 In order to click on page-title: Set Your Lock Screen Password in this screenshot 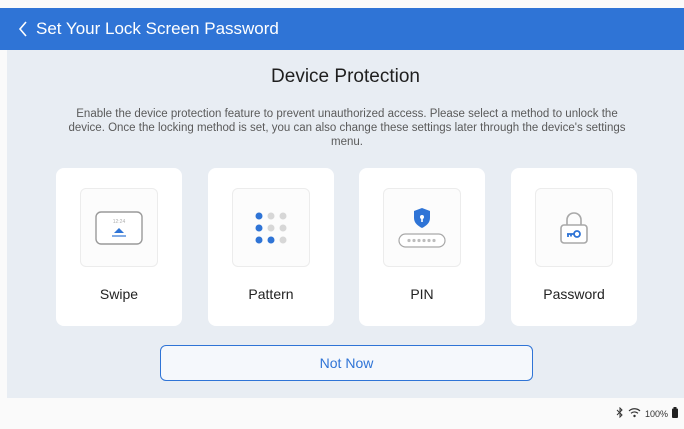, I will do `click(157, 28)`.